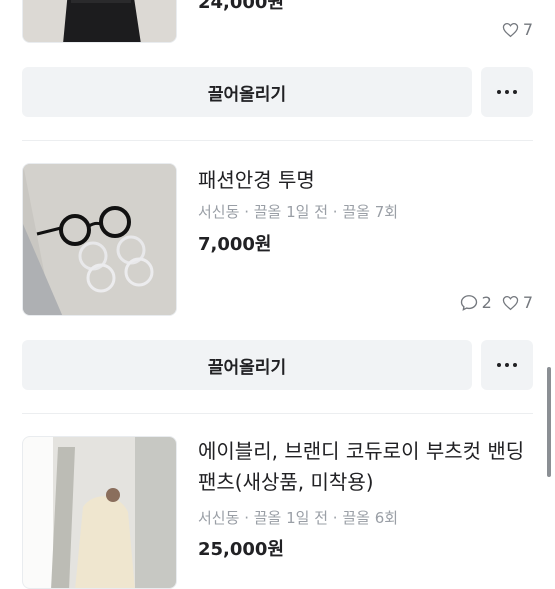  What do you see at coordinates (370, 467) in the screenshot?
I see `listing-title: 에이블리, 브랜디 코듀로이 부츠컷 밴딩 팬츠(새상품, 미착용)` at bounding box center [370, 467].